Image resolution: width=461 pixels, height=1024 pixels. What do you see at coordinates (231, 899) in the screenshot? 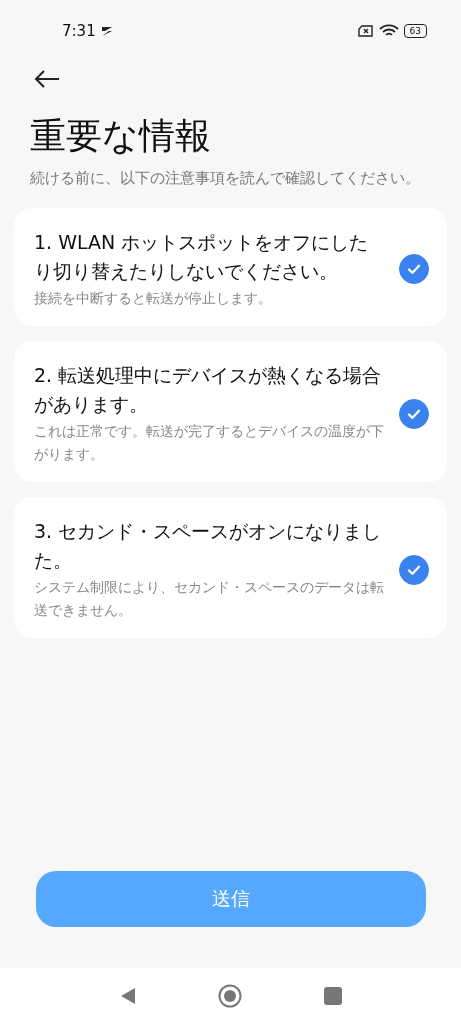
I see `send-button: 送信` at bounding box center [231, 899].